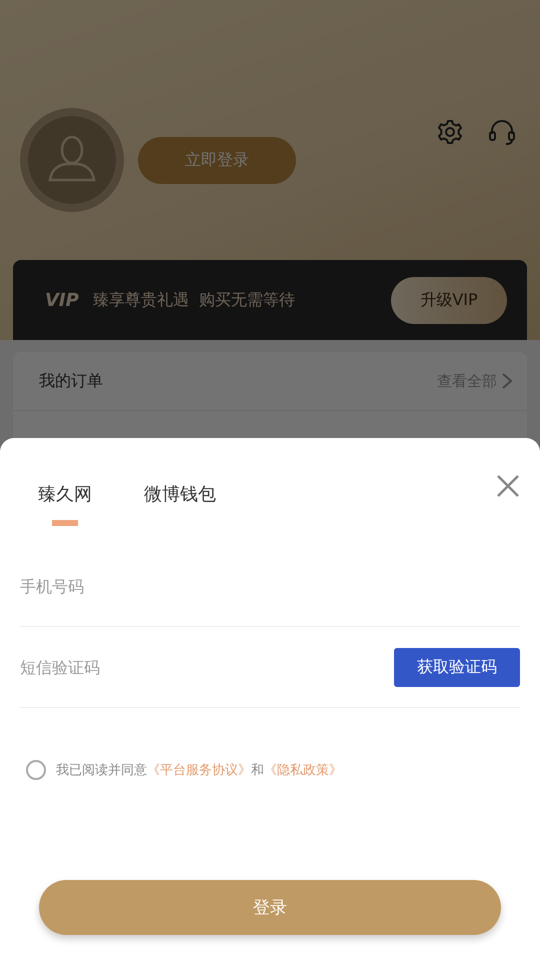 Image resolution: width=540 pixels, height=960 pixels. What do you see at coordinates (217, 160) in the screenshot?
I see `login-button: 立即登录` at bounding box center [217, 160].